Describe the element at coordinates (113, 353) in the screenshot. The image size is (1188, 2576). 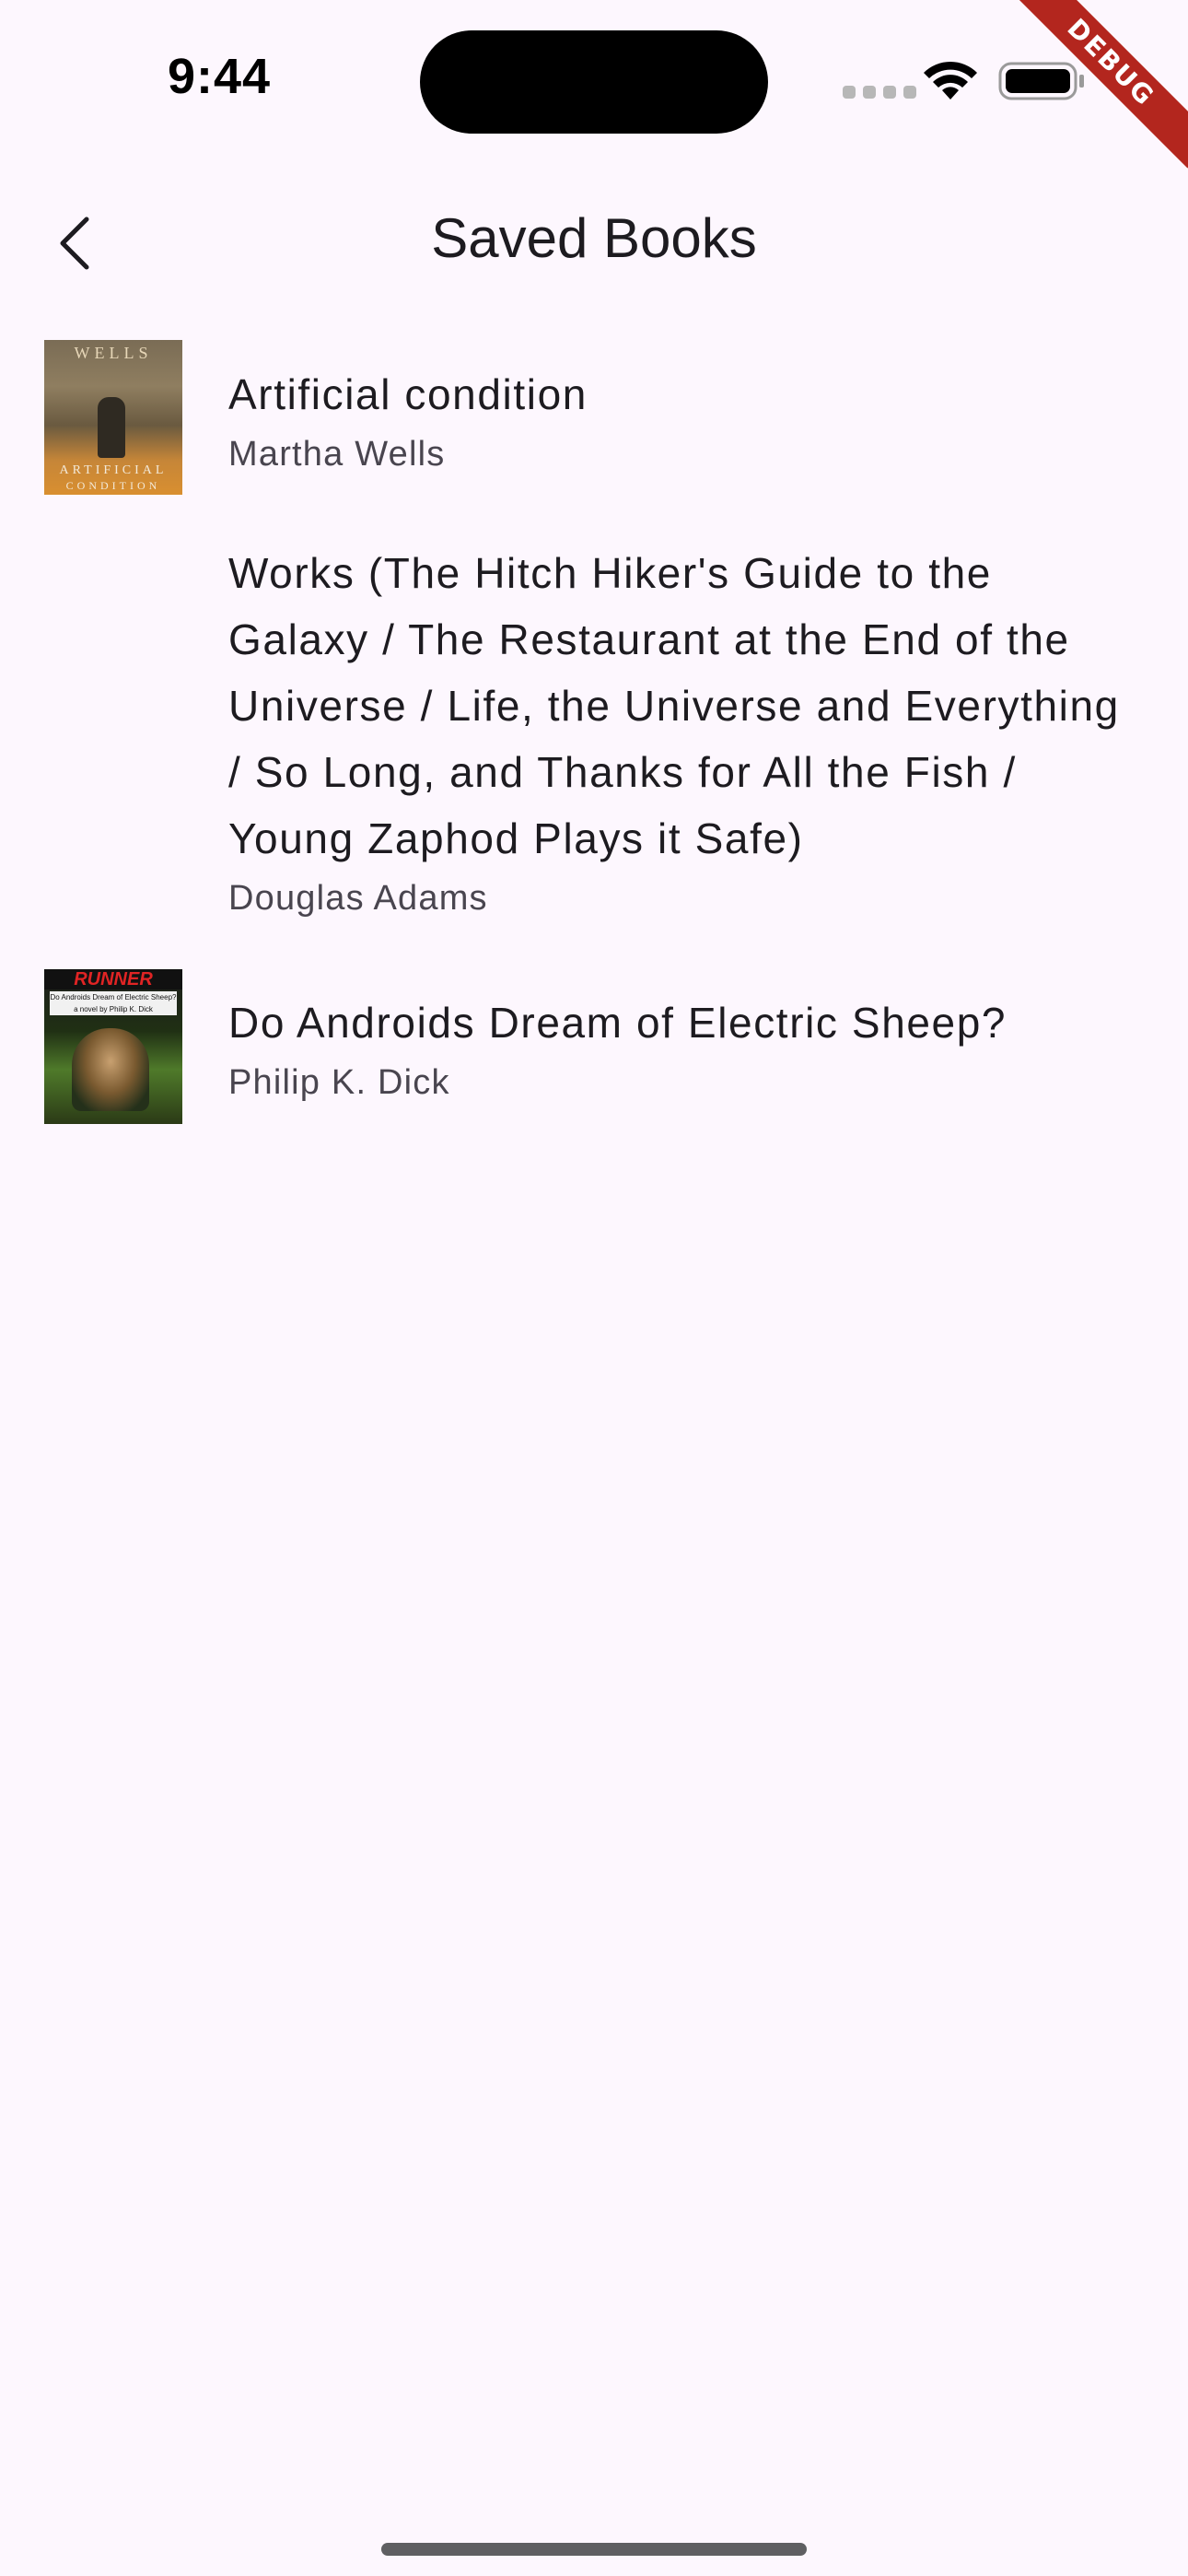
I see `cover-author-text: WELLS` at that location.